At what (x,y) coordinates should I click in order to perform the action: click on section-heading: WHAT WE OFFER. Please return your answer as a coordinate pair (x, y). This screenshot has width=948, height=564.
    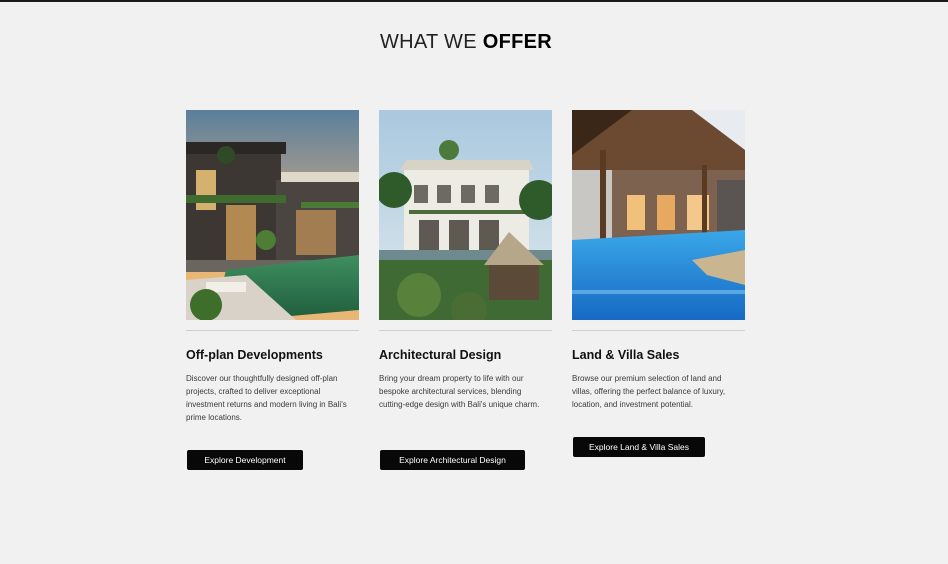
    Looking at the image, I should click on (466, 42).